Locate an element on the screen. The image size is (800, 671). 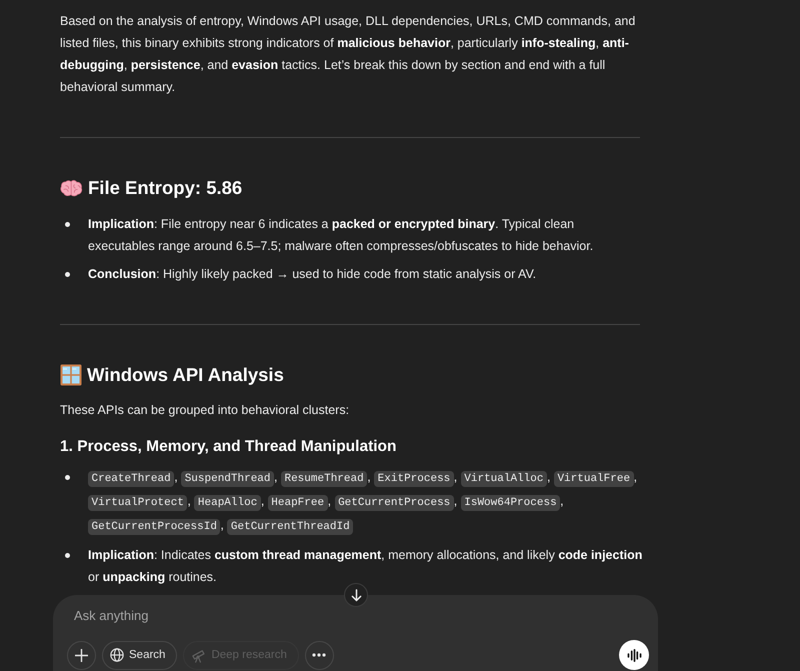
code-snippet: SuspendThread is located at coordinates (227, 479).